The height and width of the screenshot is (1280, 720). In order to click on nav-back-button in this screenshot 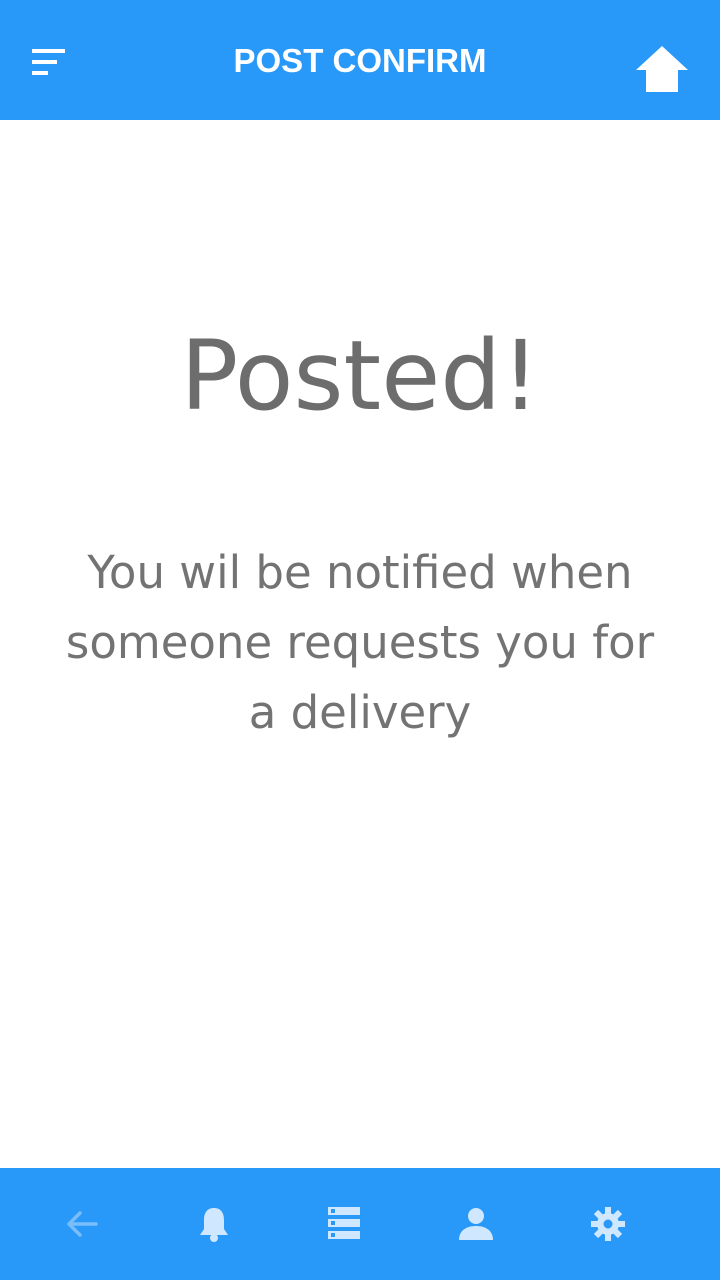, I will do `click(82, 1224)`.